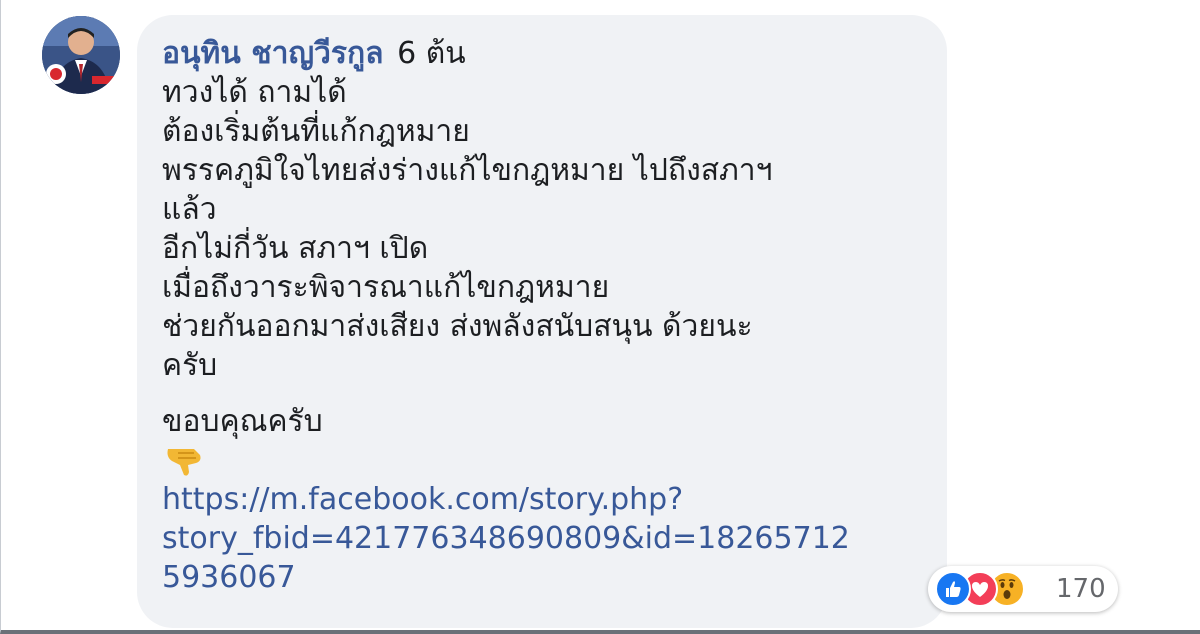  What do you see at coordinates (190, 365) in the screenshot?
I see `comment-line: ครับ` at bounding box center [190, 365].